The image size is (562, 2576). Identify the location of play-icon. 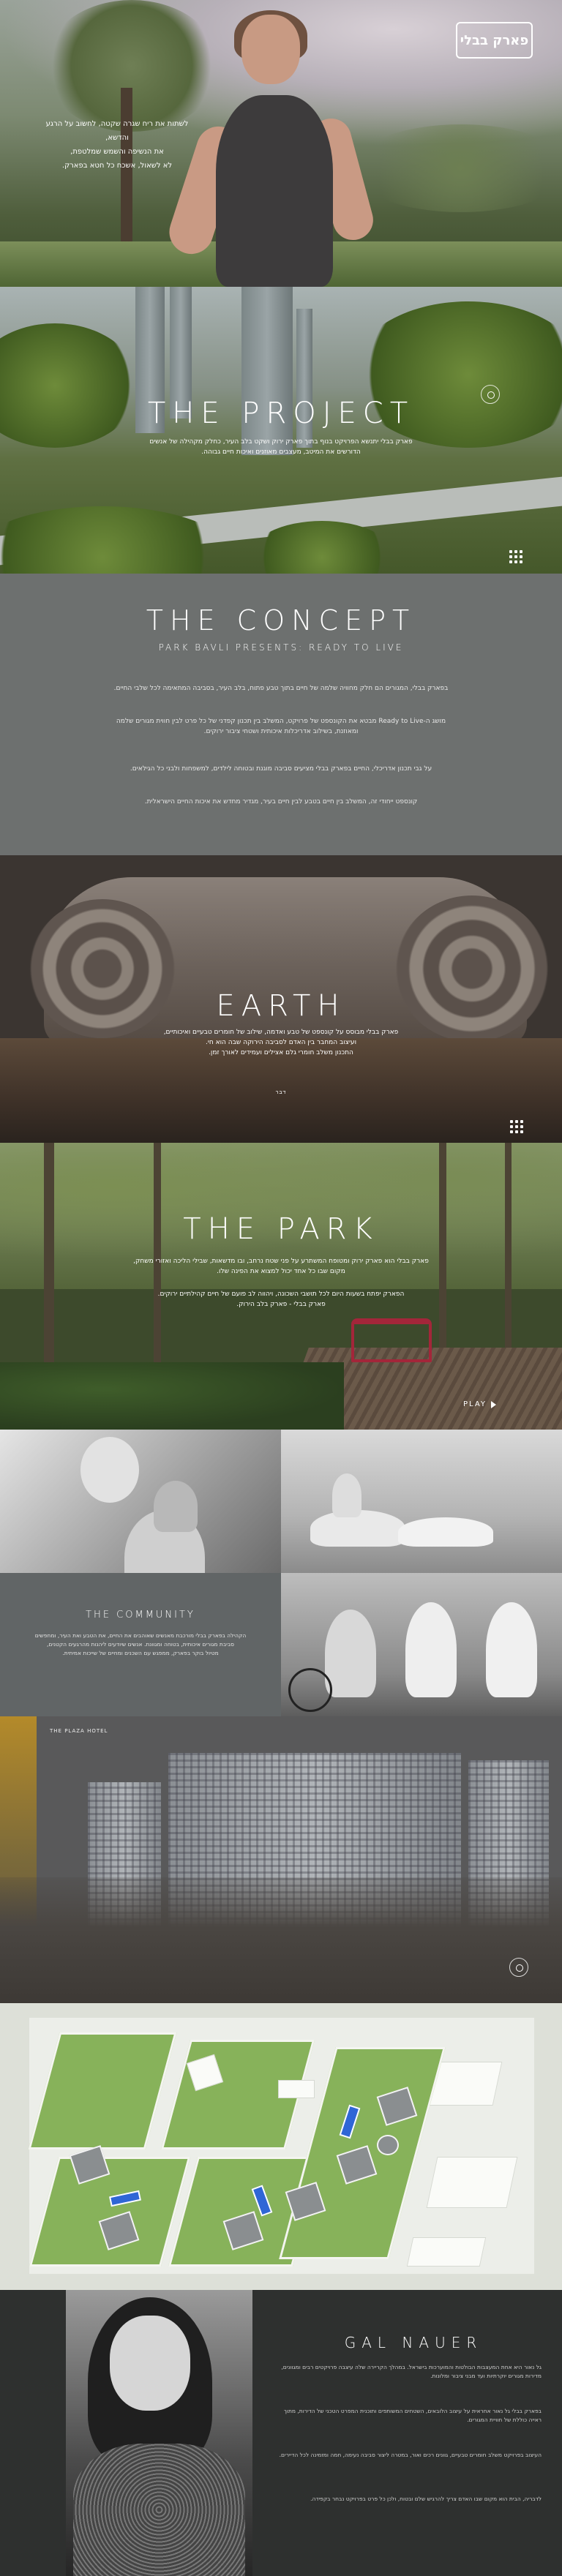
(494, 1404).